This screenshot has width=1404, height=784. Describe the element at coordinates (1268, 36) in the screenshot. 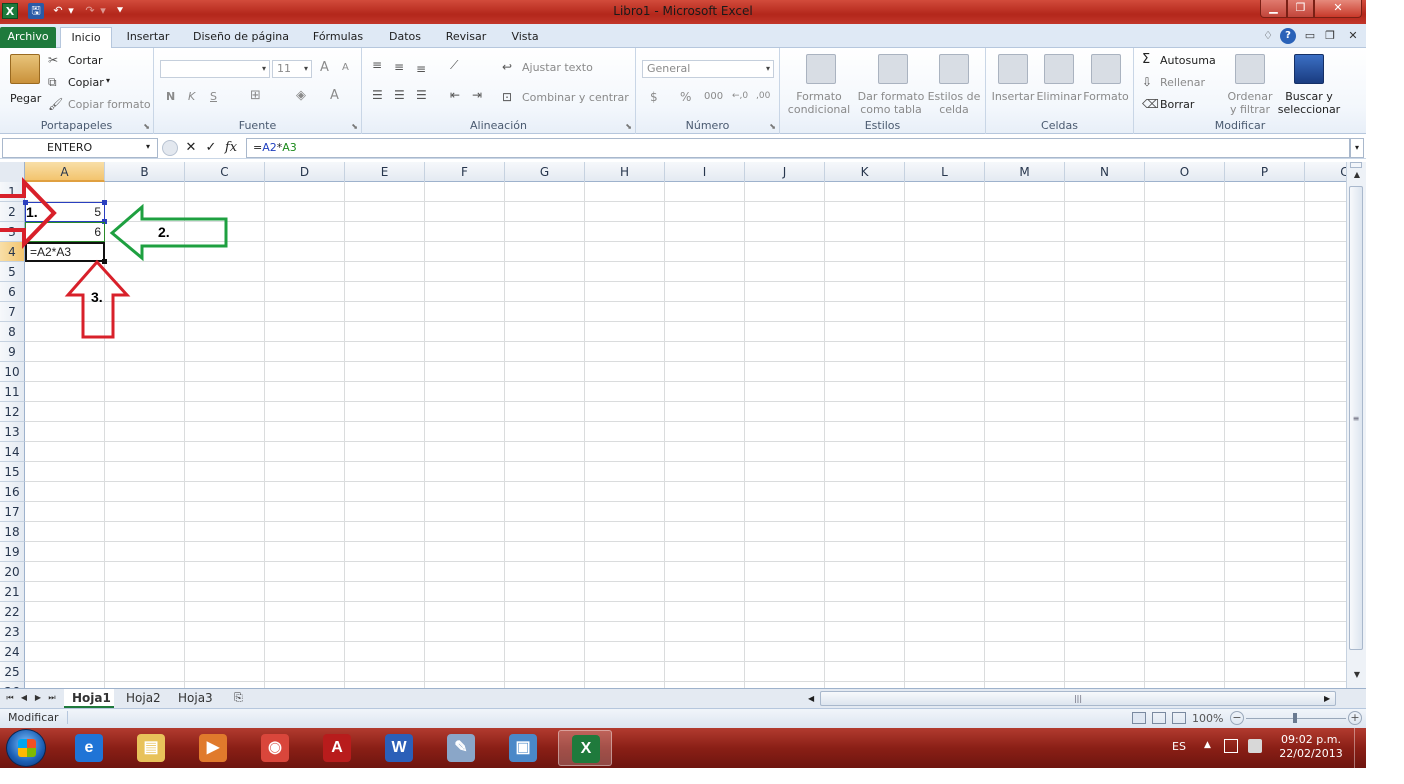

I see `minimize-ribbon-icon: ♢` at that location.